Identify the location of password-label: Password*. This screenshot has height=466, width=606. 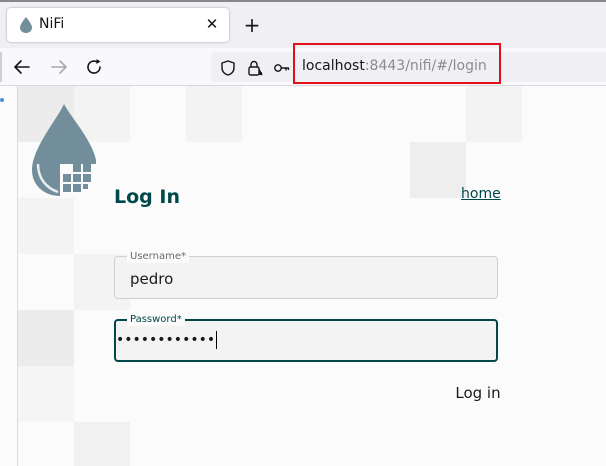
(156, 320).